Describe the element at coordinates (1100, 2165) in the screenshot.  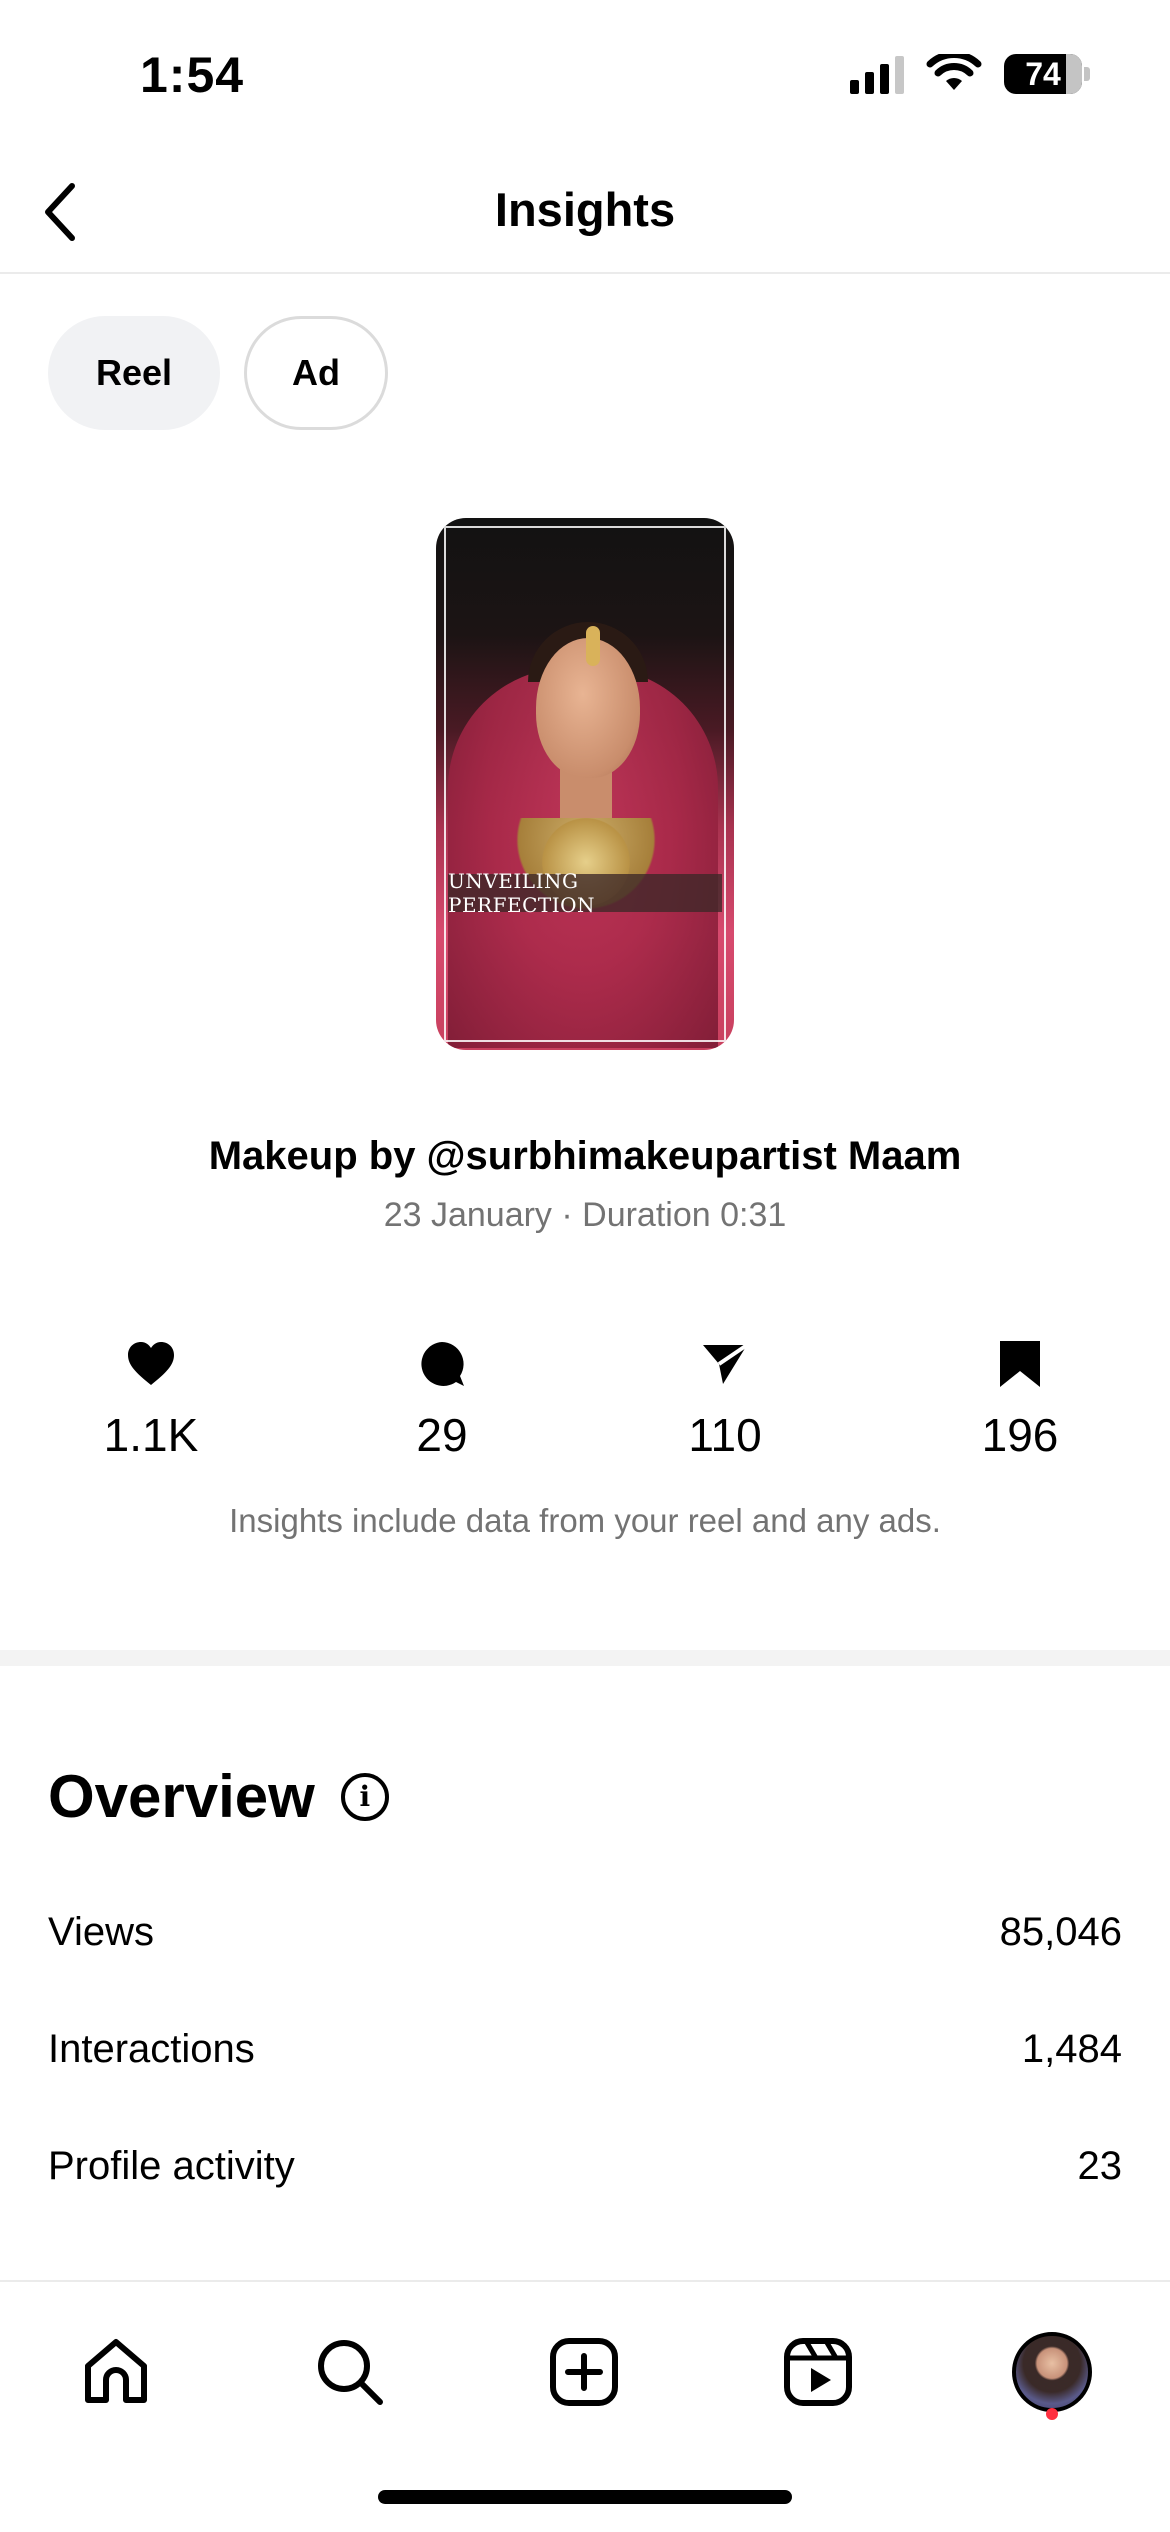
I see `row-value: 23` at that location.